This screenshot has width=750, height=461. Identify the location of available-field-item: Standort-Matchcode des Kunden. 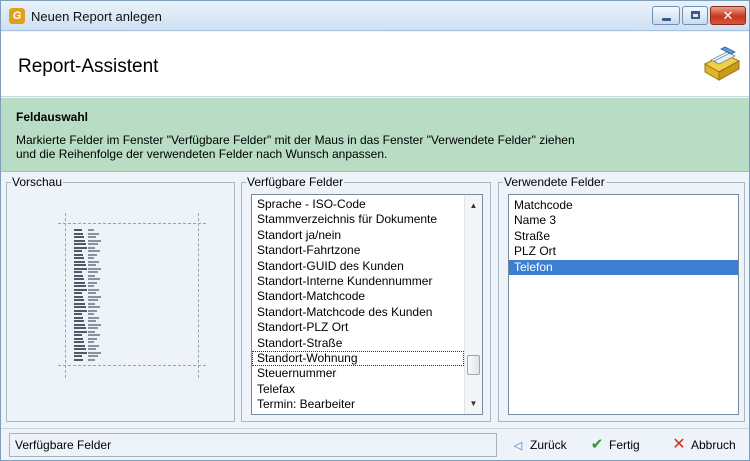
(358, 312).